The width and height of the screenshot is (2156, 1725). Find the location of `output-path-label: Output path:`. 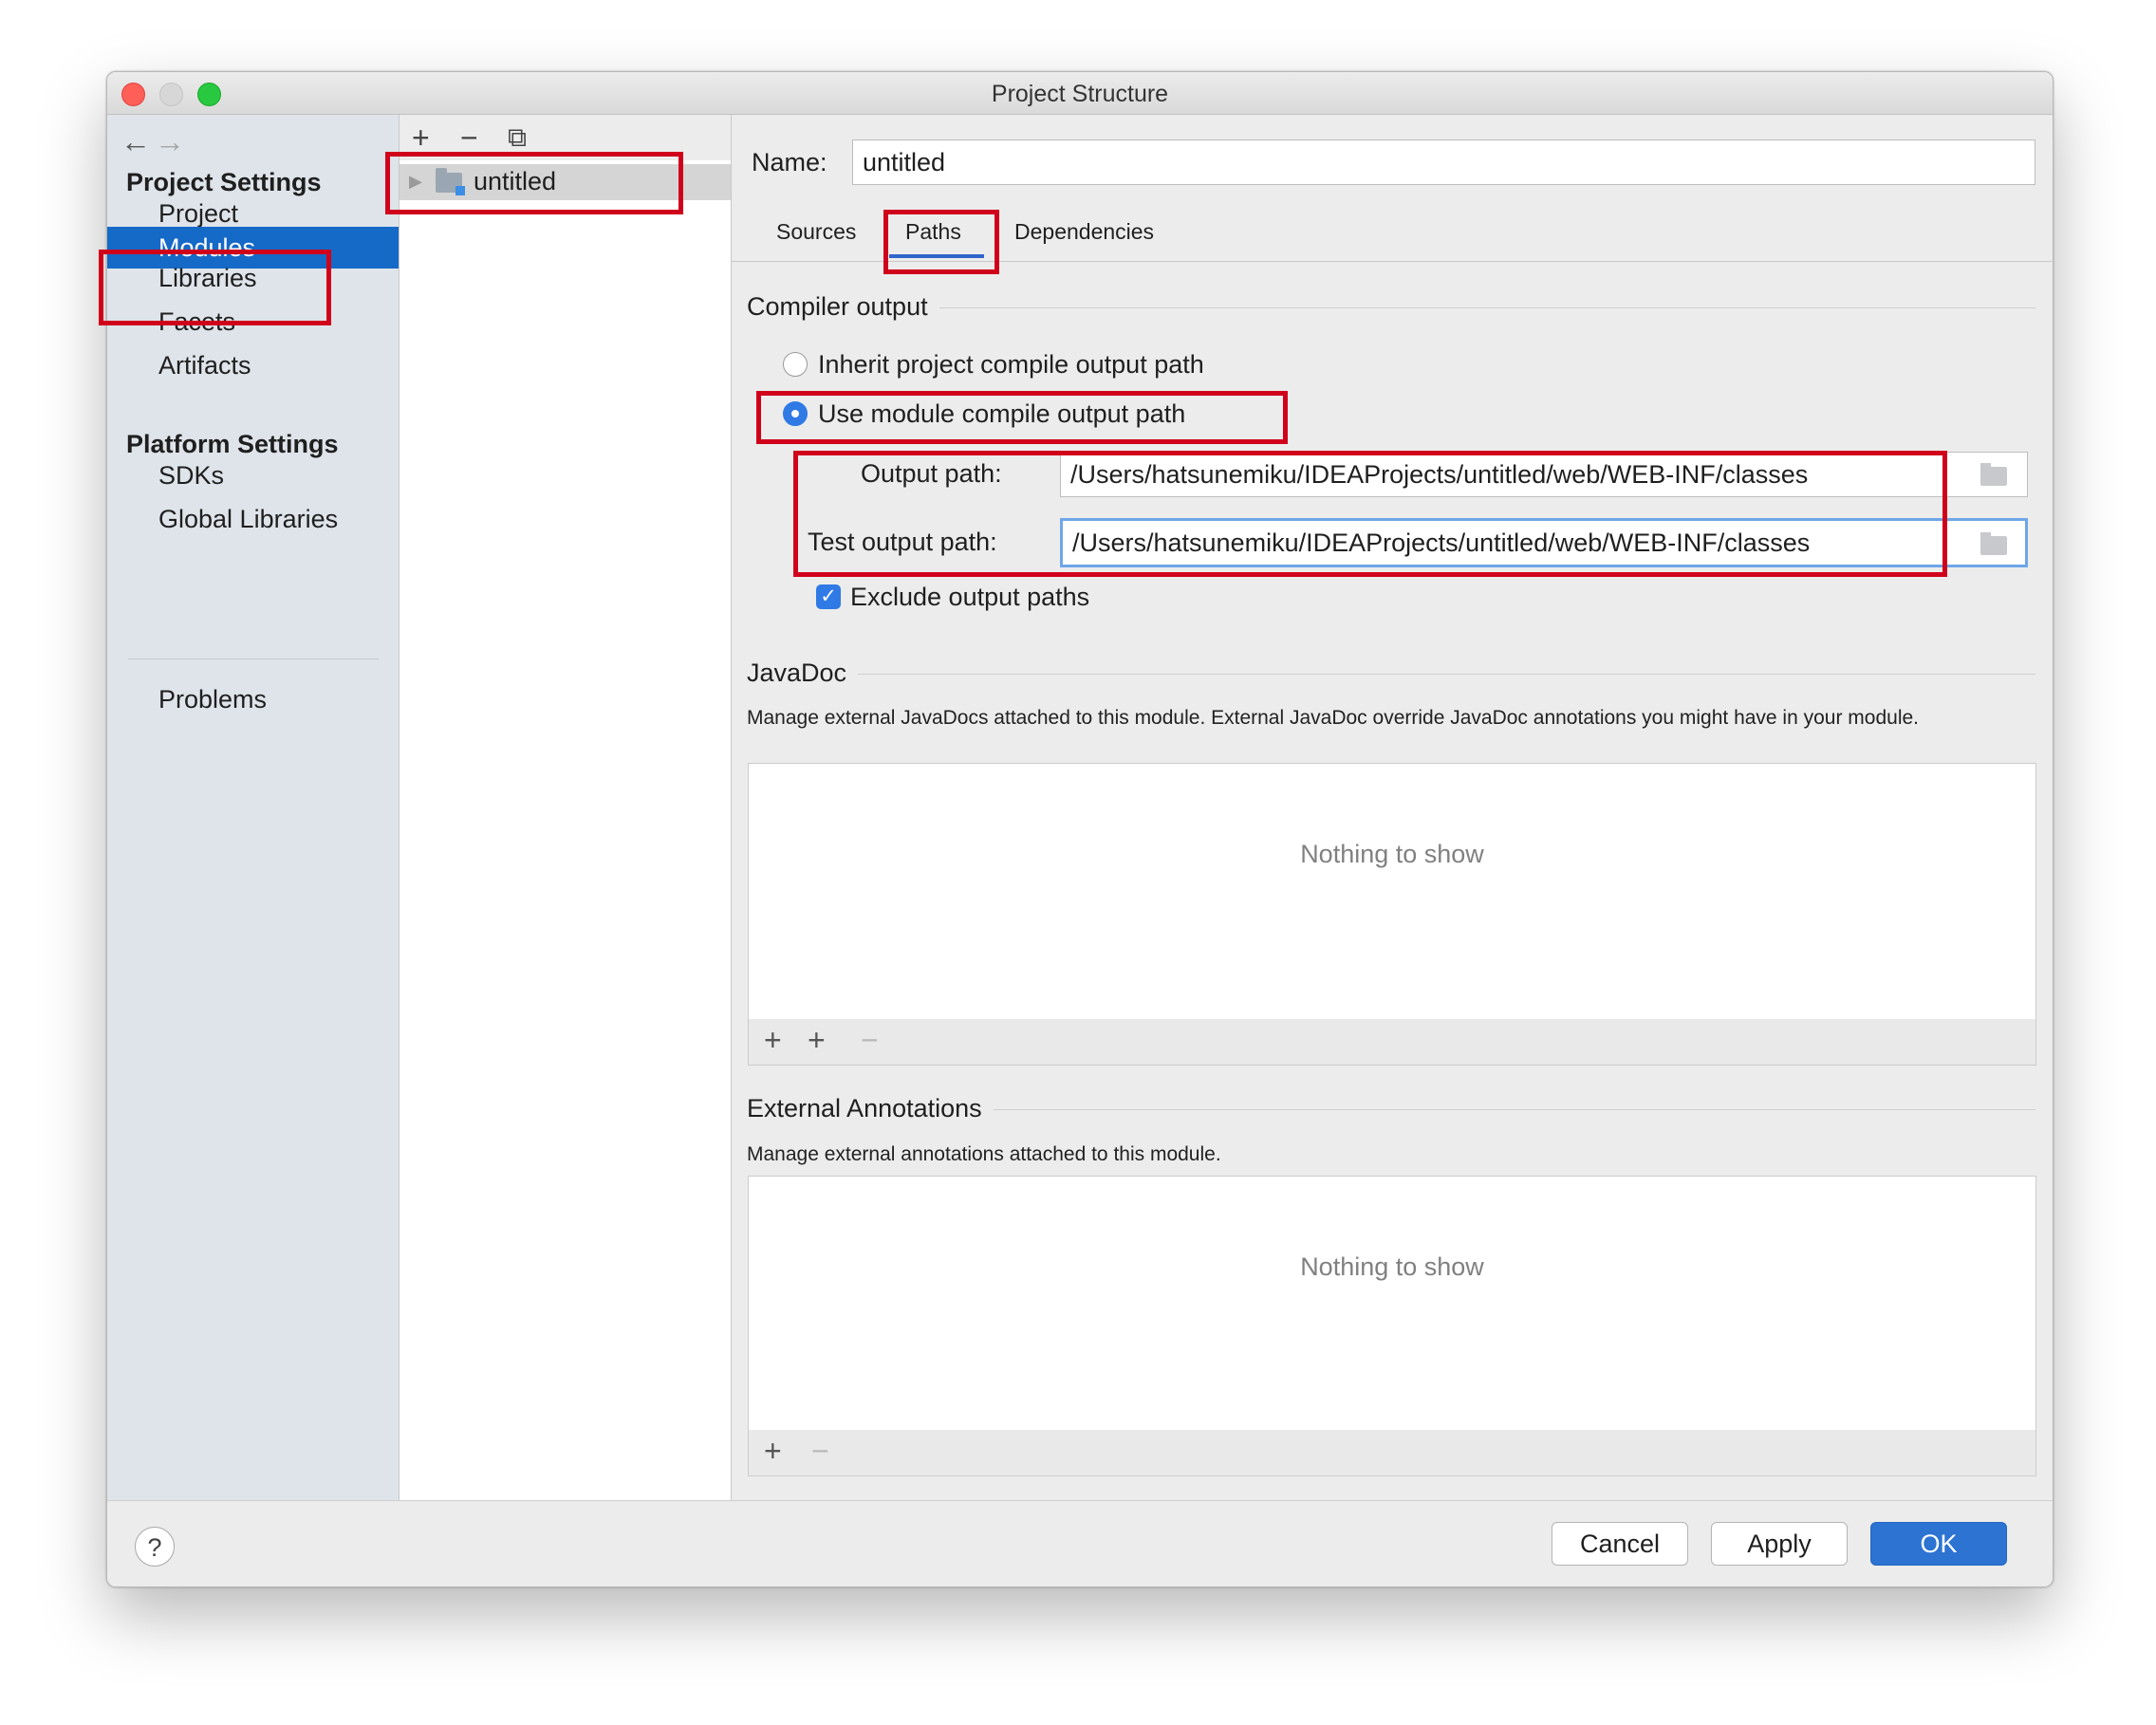

output-path-label: Output path: is located at coordinates (931, 473).